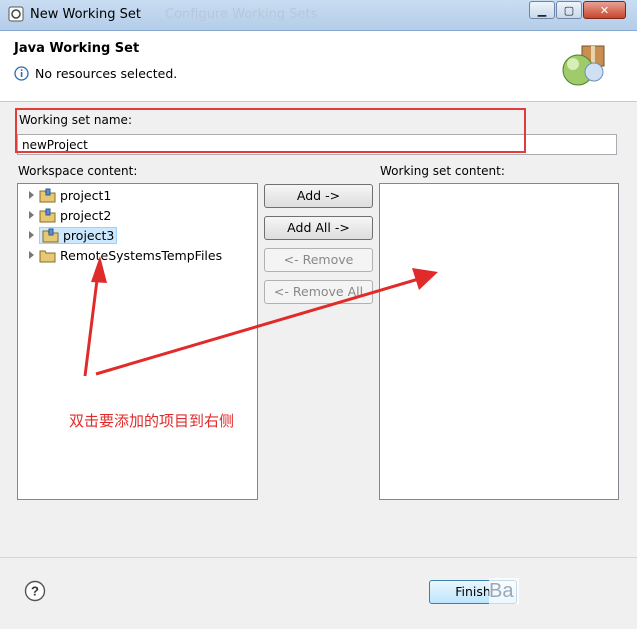 The image size is (637, 629). I want to click on help-icon: ?, so click(35, 591).